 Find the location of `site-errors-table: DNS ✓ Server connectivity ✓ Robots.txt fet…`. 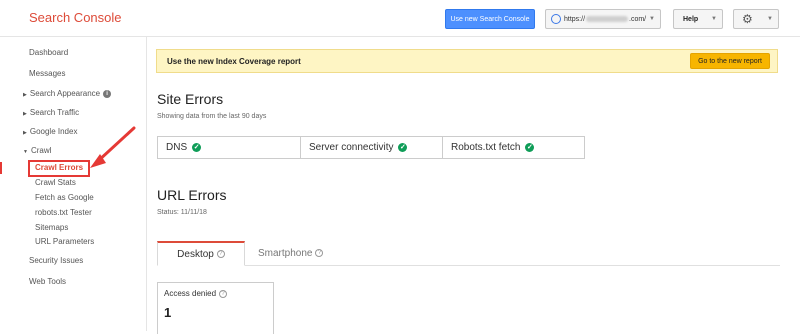

site-errors-table: DNS ✓ Server connectivity ✓ Robots.txt fet… is located at coordinates (371, 147).